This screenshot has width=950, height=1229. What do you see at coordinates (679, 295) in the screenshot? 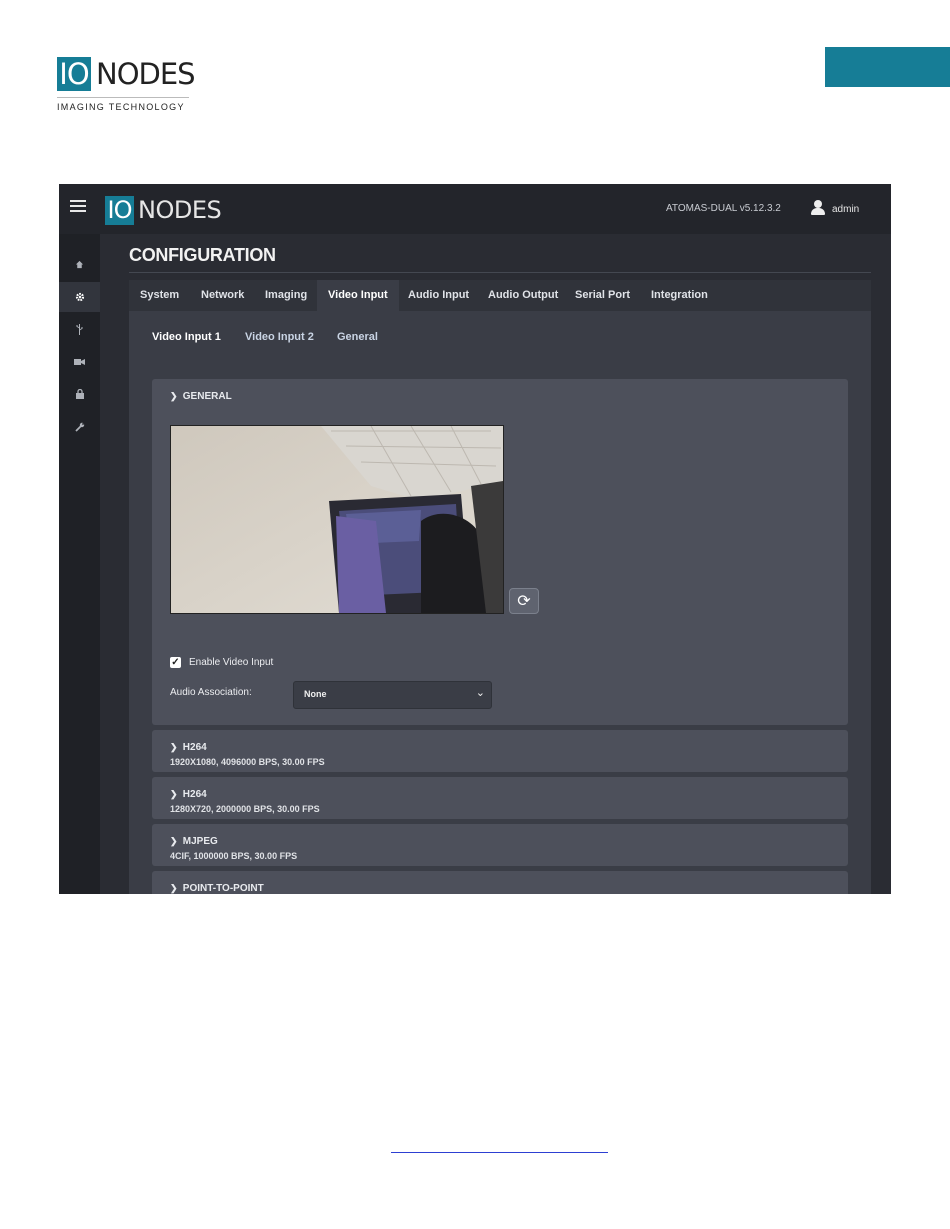
I see `tab-integration: Integration` at bounding box center [679, 295].